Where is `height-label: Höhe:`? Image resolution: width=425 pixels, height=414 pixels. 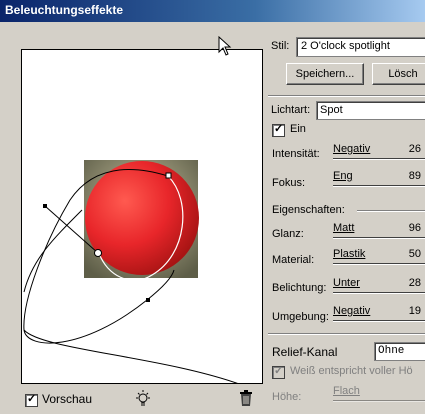 height-label: Höhe: is located at coordinates (287, 397).